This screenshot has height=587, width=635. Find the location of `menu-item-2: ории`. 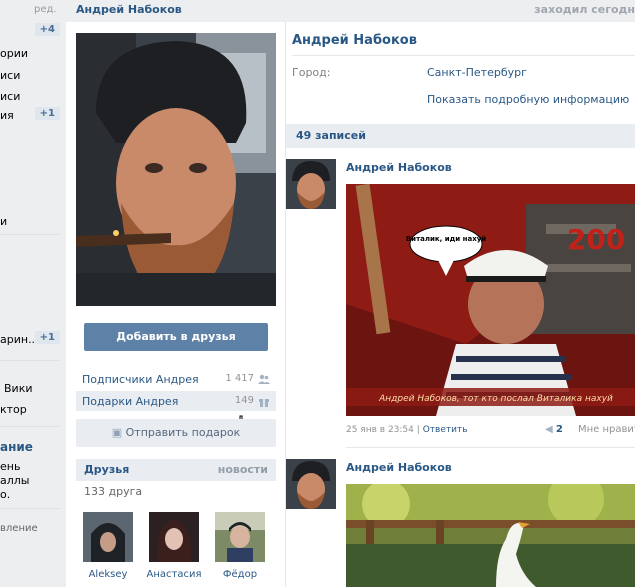

menu-item-2: ории is located at coordinates (31, 53).